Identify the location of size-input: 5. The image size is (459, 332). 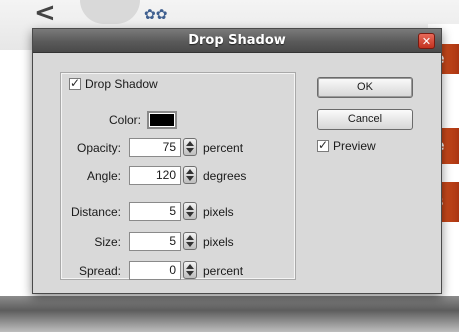
(155, 241).